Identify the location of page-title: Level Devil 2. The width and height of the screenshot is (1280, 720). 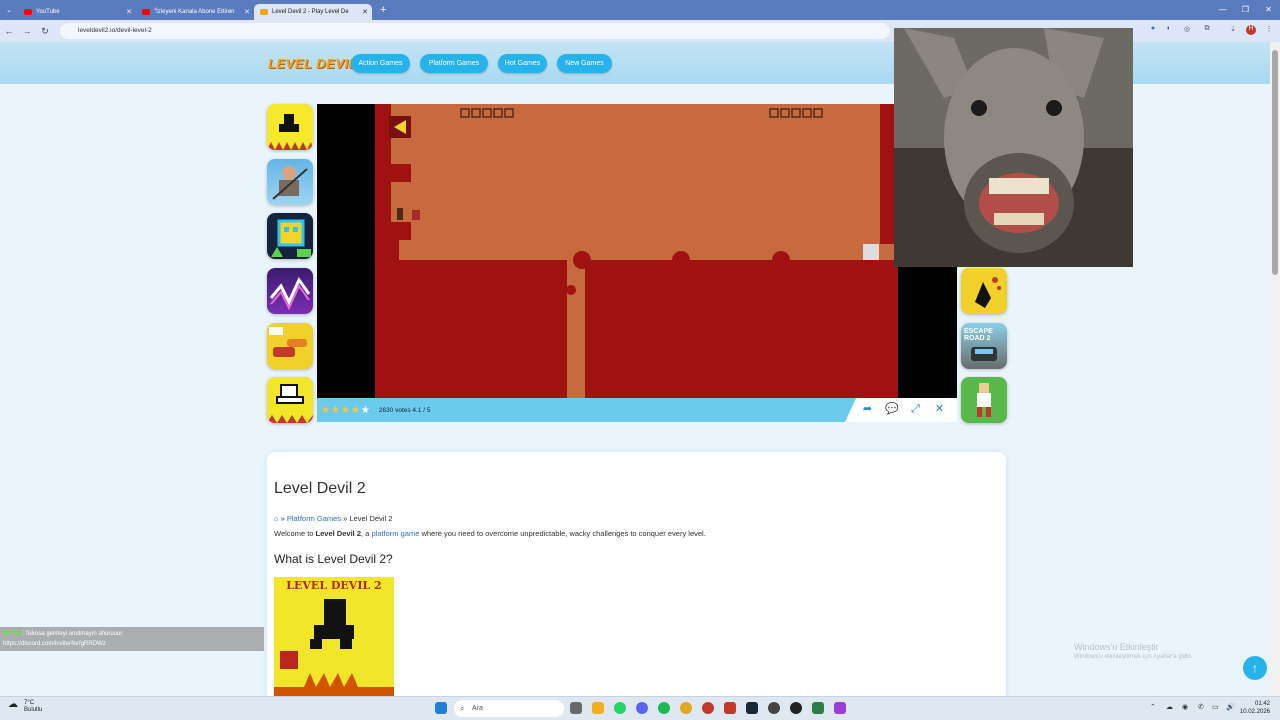
(320, 488).